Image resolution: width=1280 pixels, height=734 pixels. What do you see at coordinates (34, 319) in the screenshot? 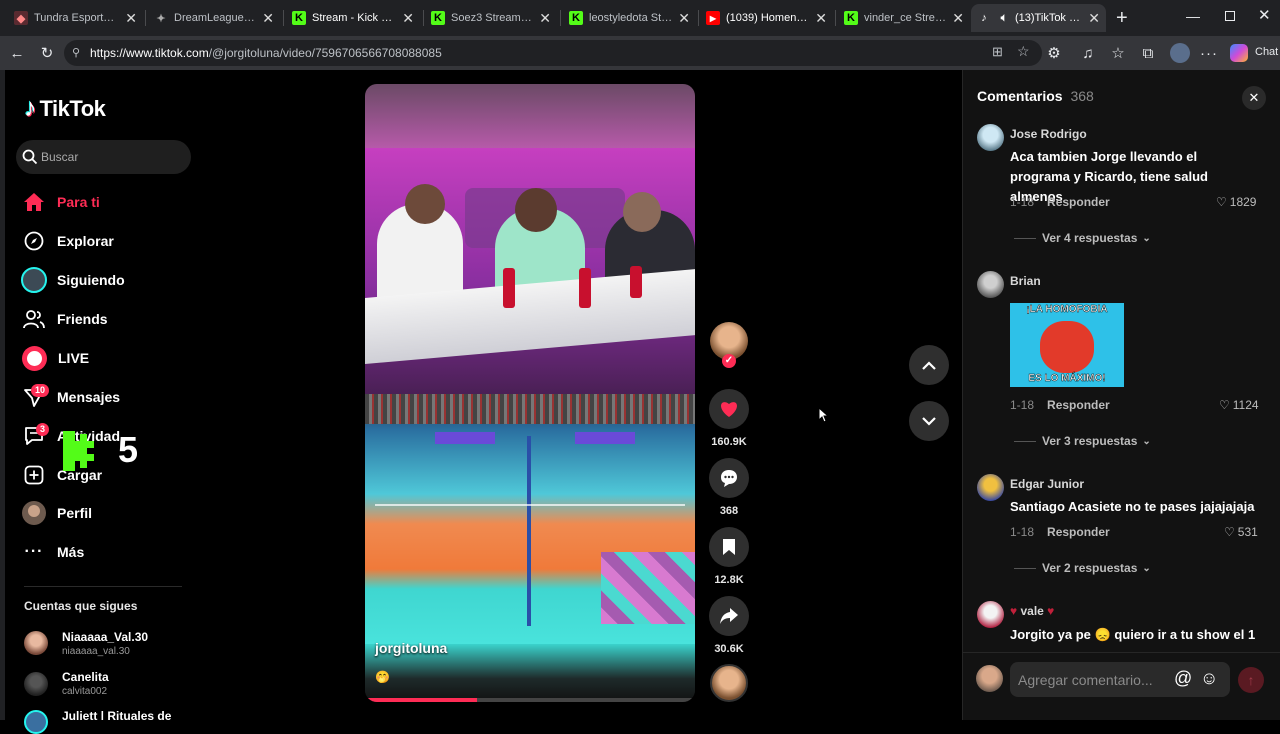
I see `friends-icon` at bounding box center [34, 319].